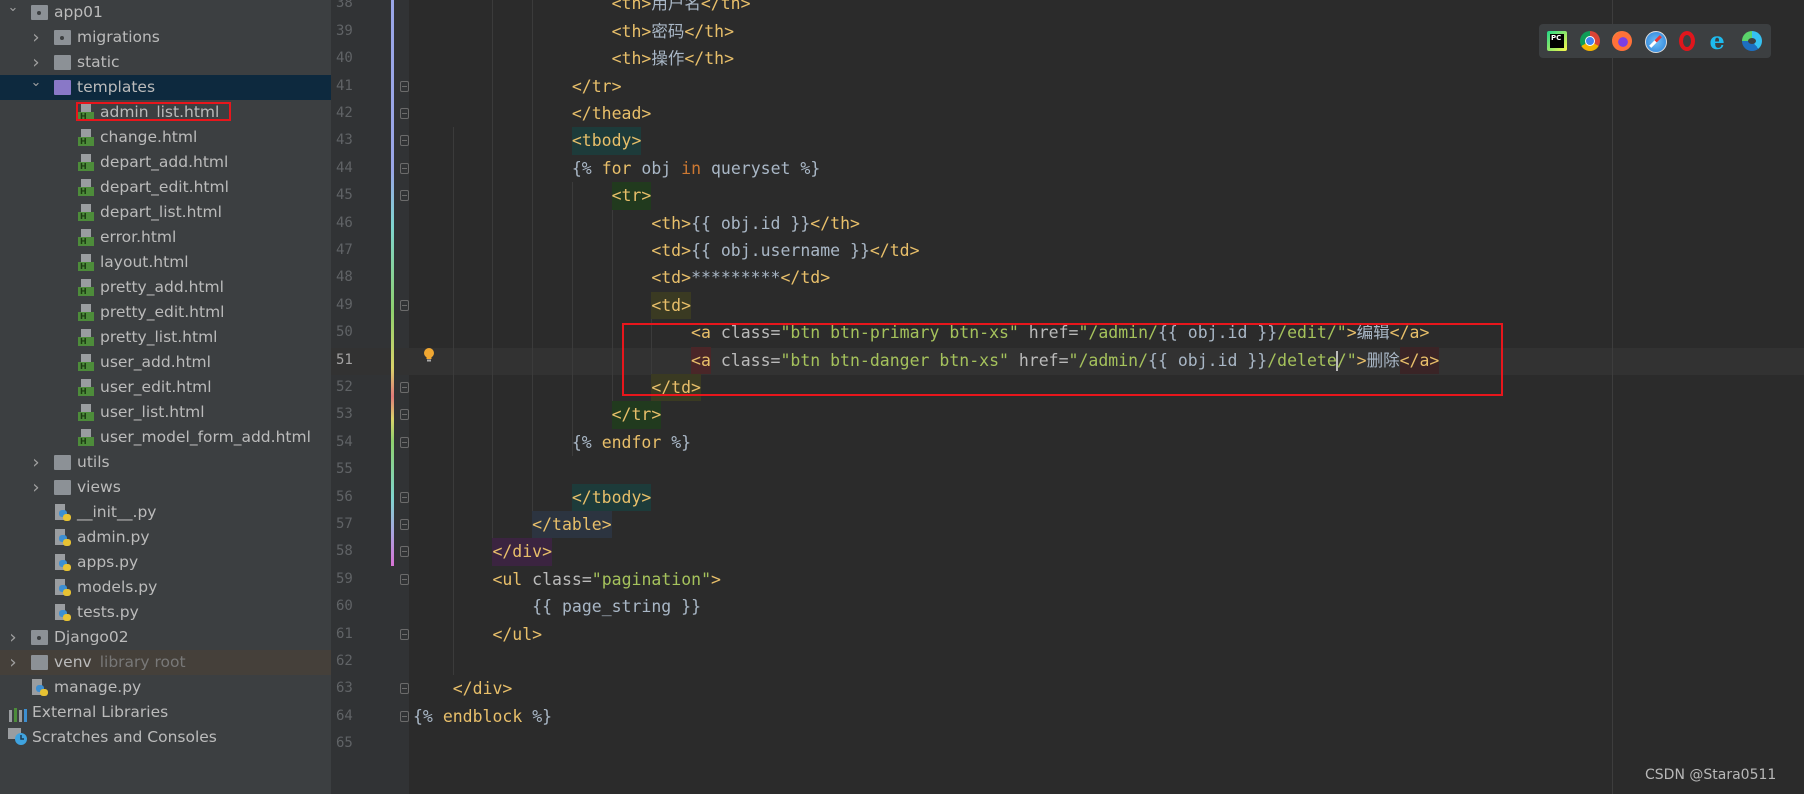 The height and width of the screenshot is (794, 1804). What do you see at coordinates (673, 58) in the screenshot?
I see `code-line: <th>操作</th>` at bounding box center [673, 58].